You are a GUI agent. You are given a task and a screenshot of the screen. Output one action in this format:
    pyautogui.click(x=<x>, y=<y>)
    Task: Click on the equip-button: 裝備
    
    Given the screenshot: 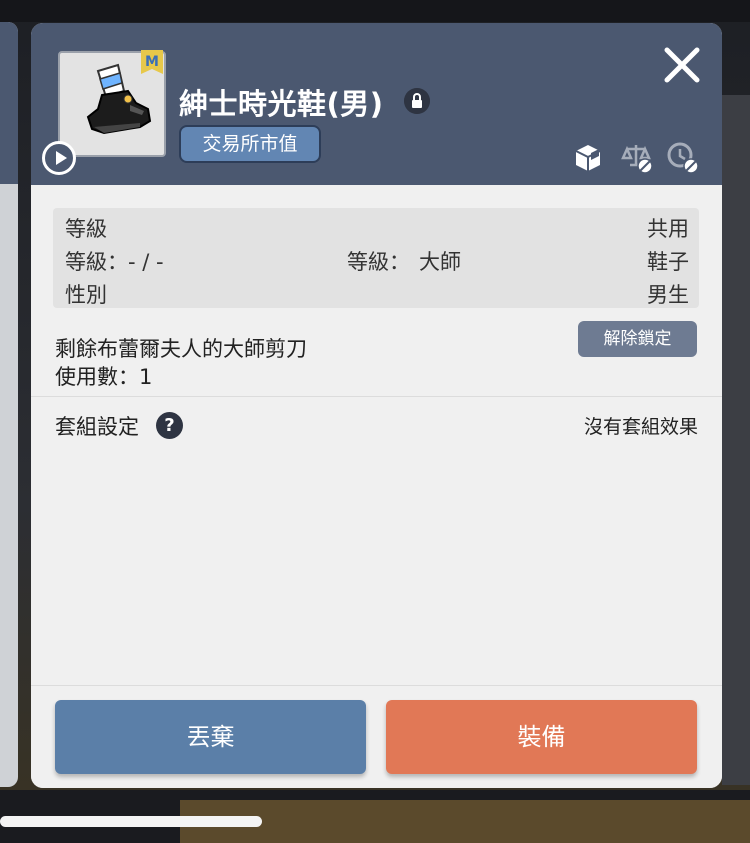 What is the action you would take?
    pyautogui.click(x=541, y=737)
    